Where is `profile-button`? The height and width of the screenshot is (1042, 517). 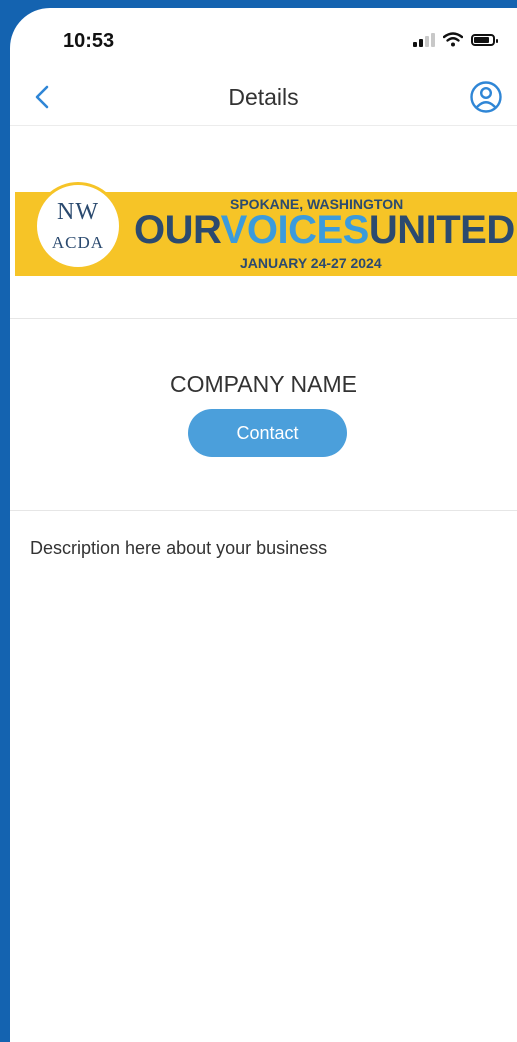
profile-button is located at coordinates (486, 97).